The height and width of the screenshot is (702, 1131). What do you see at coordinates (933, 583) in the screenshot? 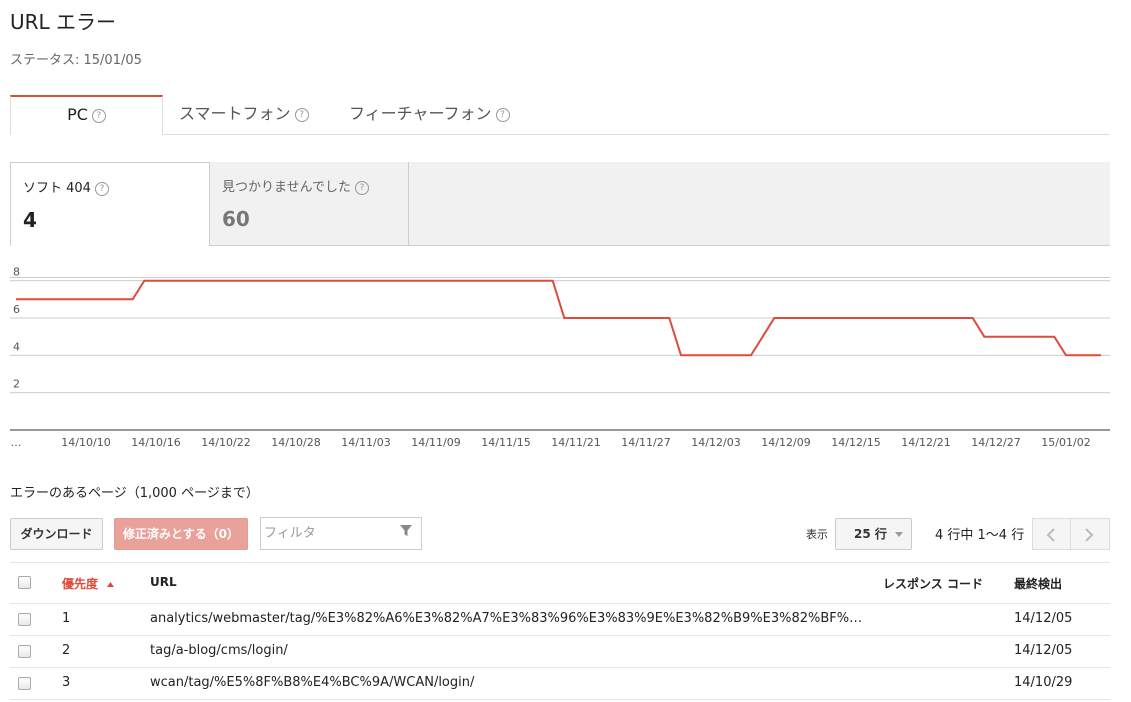
I see `column-header-response-code: レスポンス コード` at bounding box center [933, 583].